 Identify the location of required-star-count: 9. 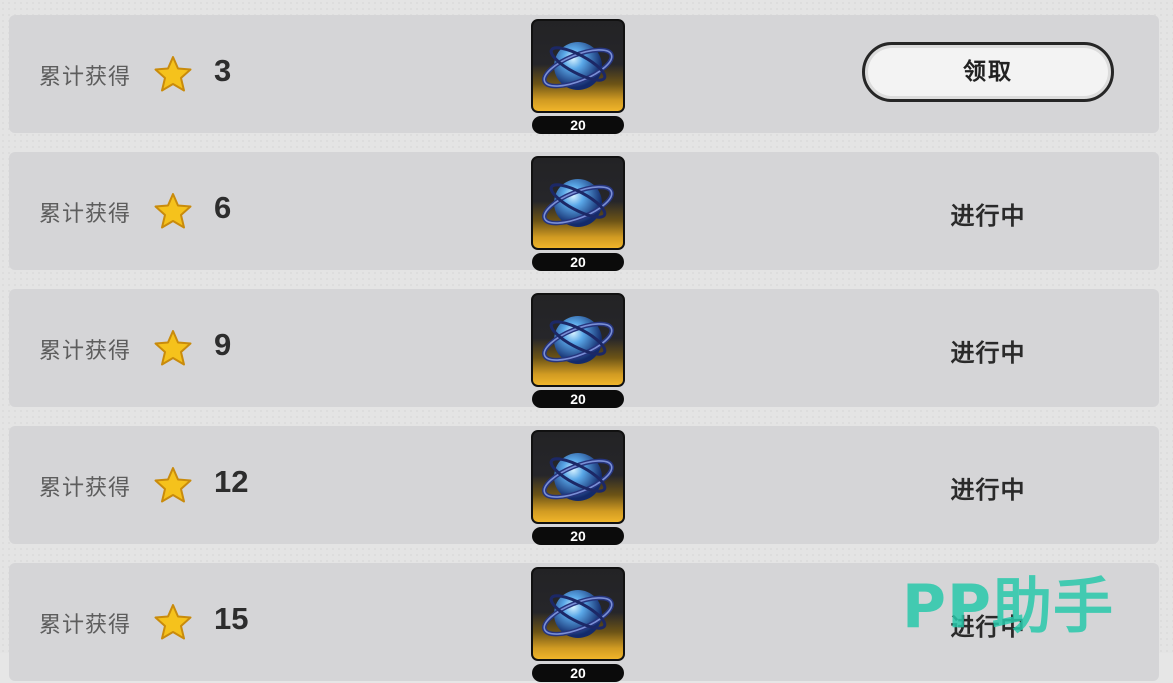
(223, 344).